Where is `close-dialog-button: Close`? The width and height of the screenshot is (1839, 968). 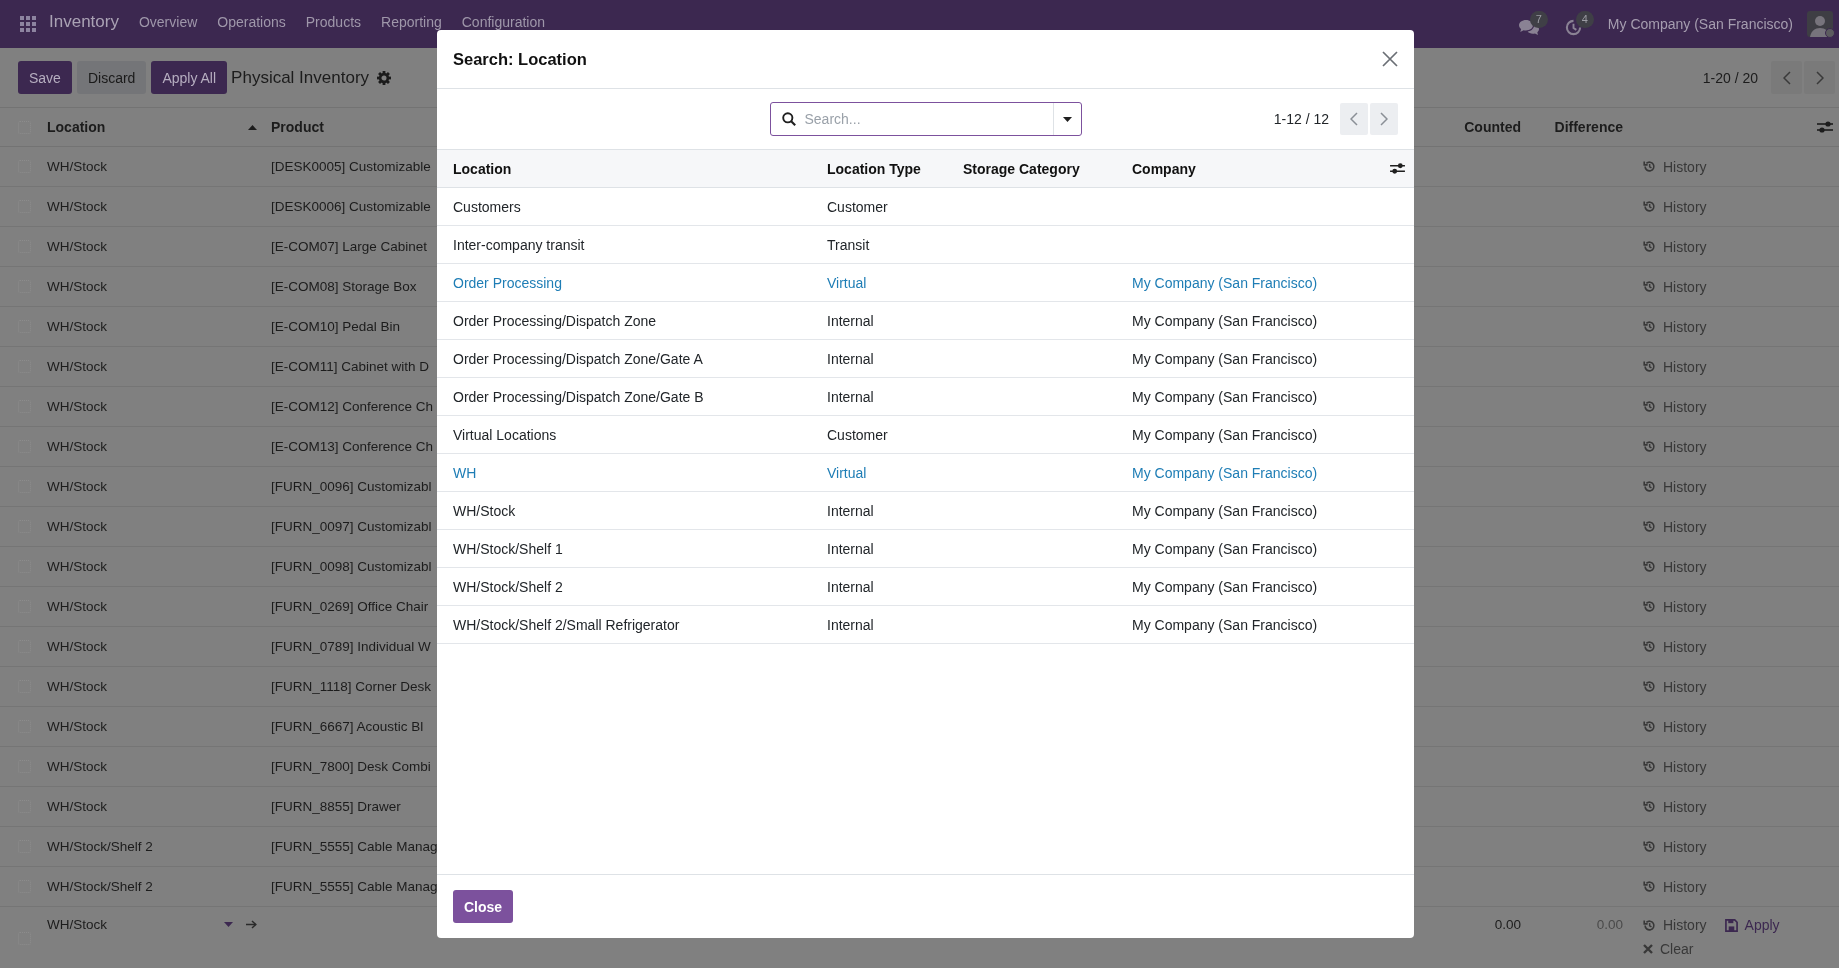
close-dialog-button: Close is located at coordinates (483, 906).